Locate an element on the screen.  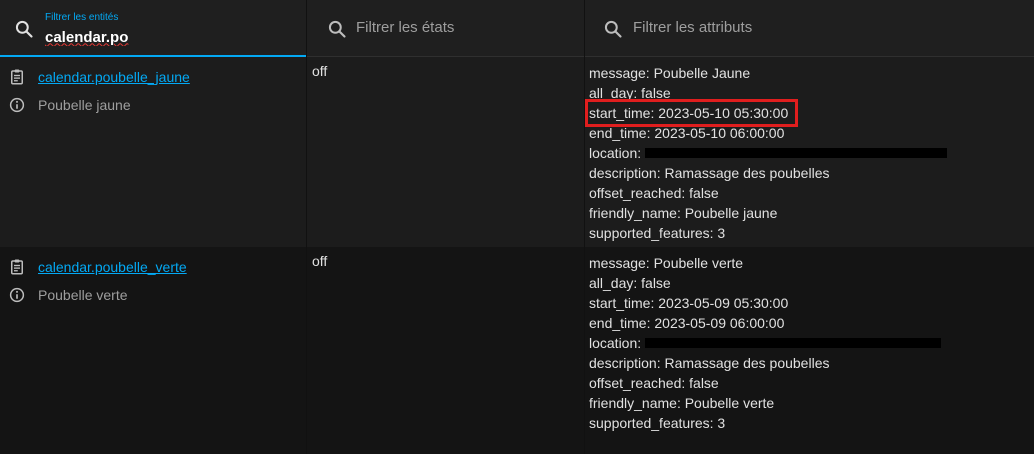
attribute-line: friendly_name: Poubelle verte is located at coordinates (682, 403).